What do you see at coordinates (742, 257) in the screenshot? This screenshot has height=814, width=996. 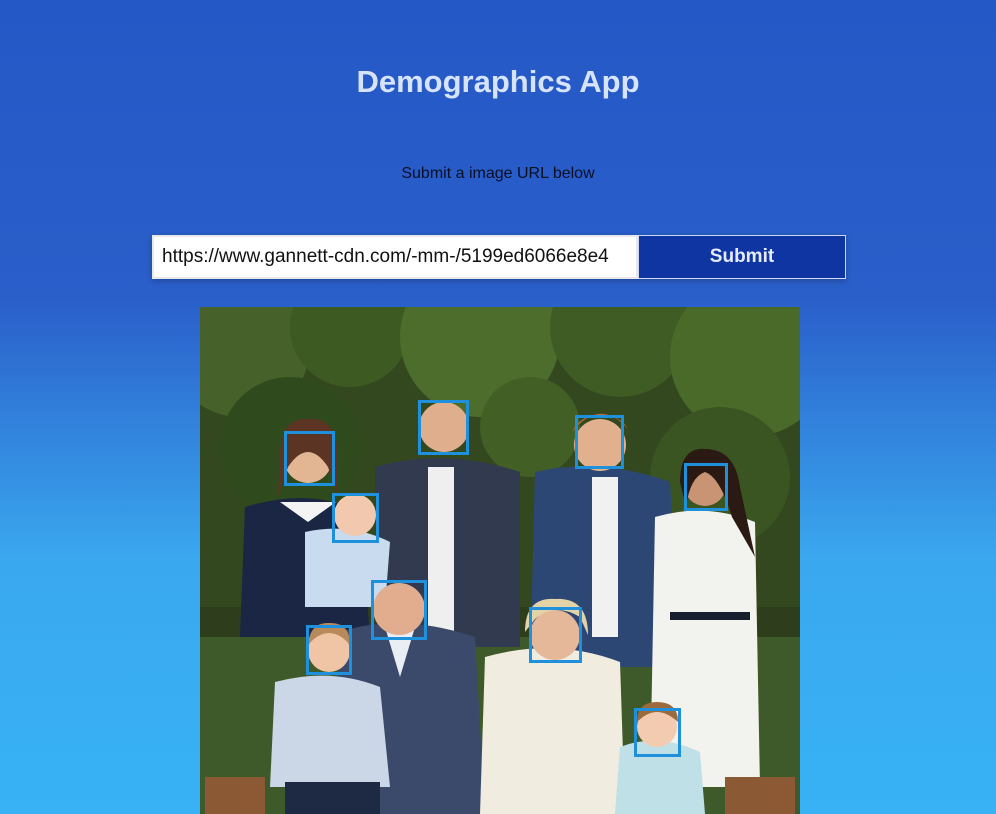 I see `submit-button: Submit` at bounding box center [742, 257].